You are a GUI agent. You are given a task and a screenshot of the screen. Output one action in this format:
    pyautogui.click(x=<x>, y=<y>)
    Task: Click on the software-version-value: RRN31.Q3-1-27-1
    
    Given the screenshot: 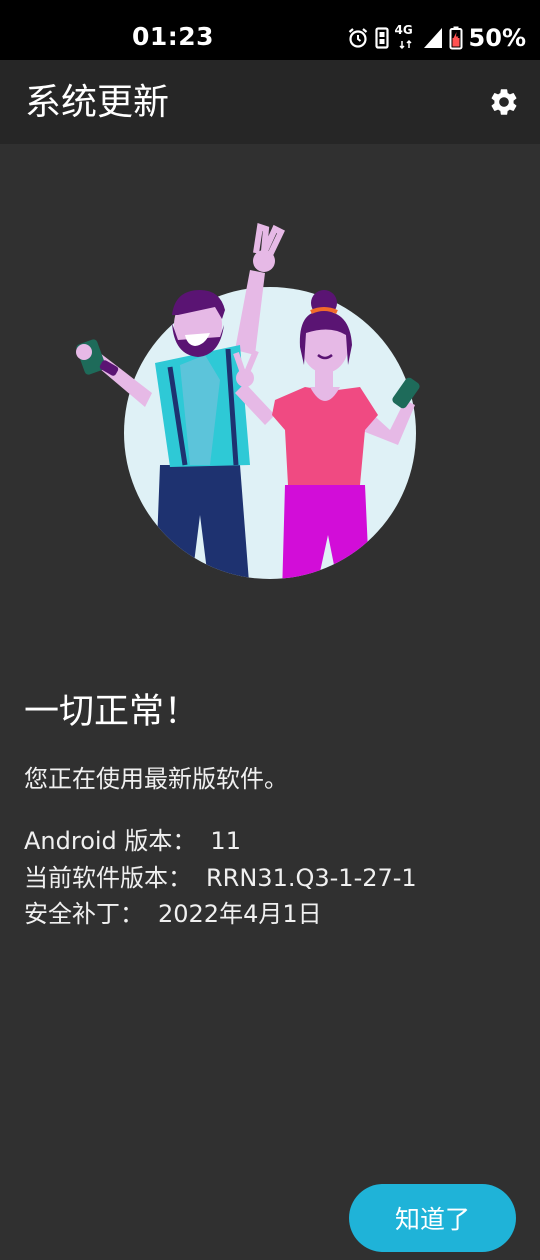 What is the action you would take?
    pyautogui.click(x=311, y=877)
    